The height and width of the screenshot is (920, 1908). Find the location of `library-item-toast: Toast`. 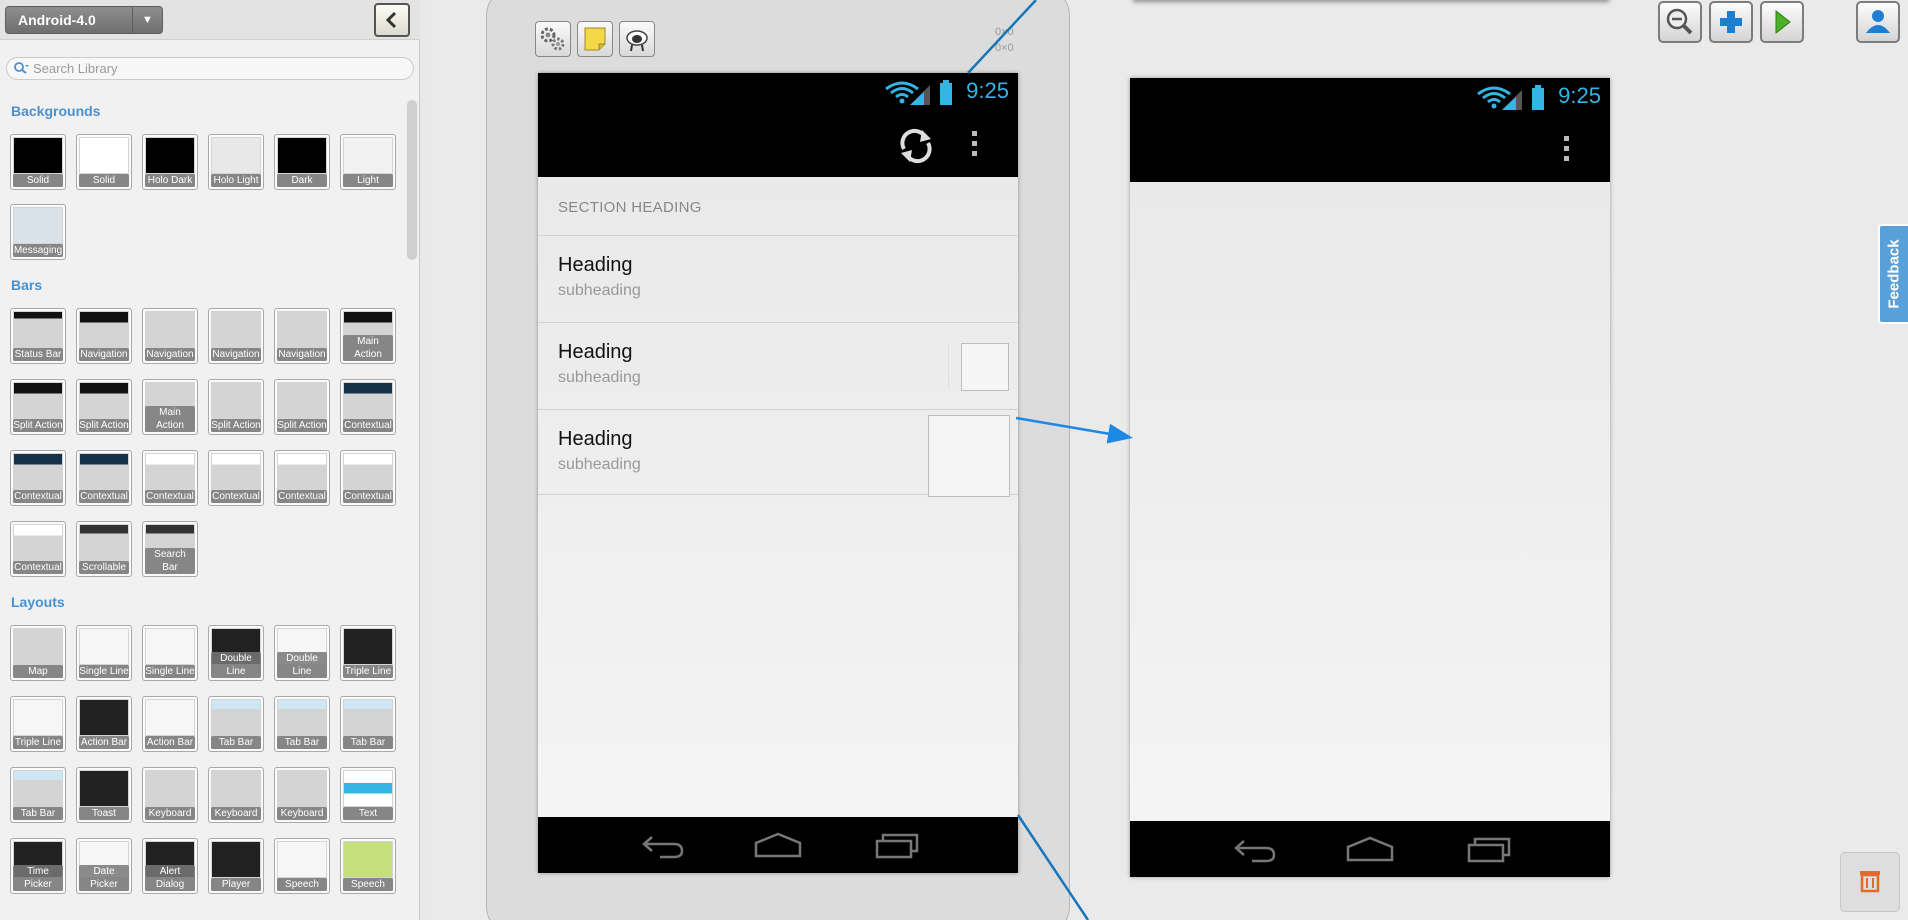

library-item-toast: Toast is located at coordinates (104, 795).